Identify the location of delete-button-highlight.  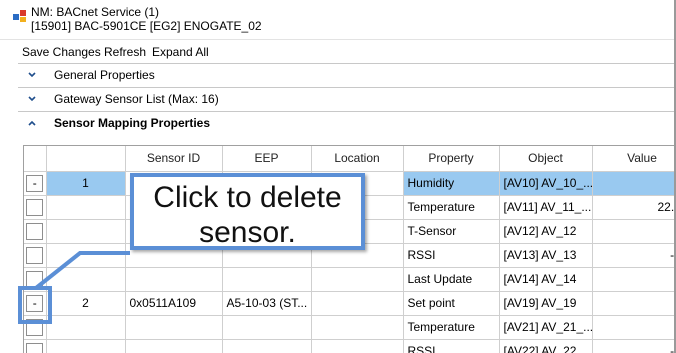
(35, 305).